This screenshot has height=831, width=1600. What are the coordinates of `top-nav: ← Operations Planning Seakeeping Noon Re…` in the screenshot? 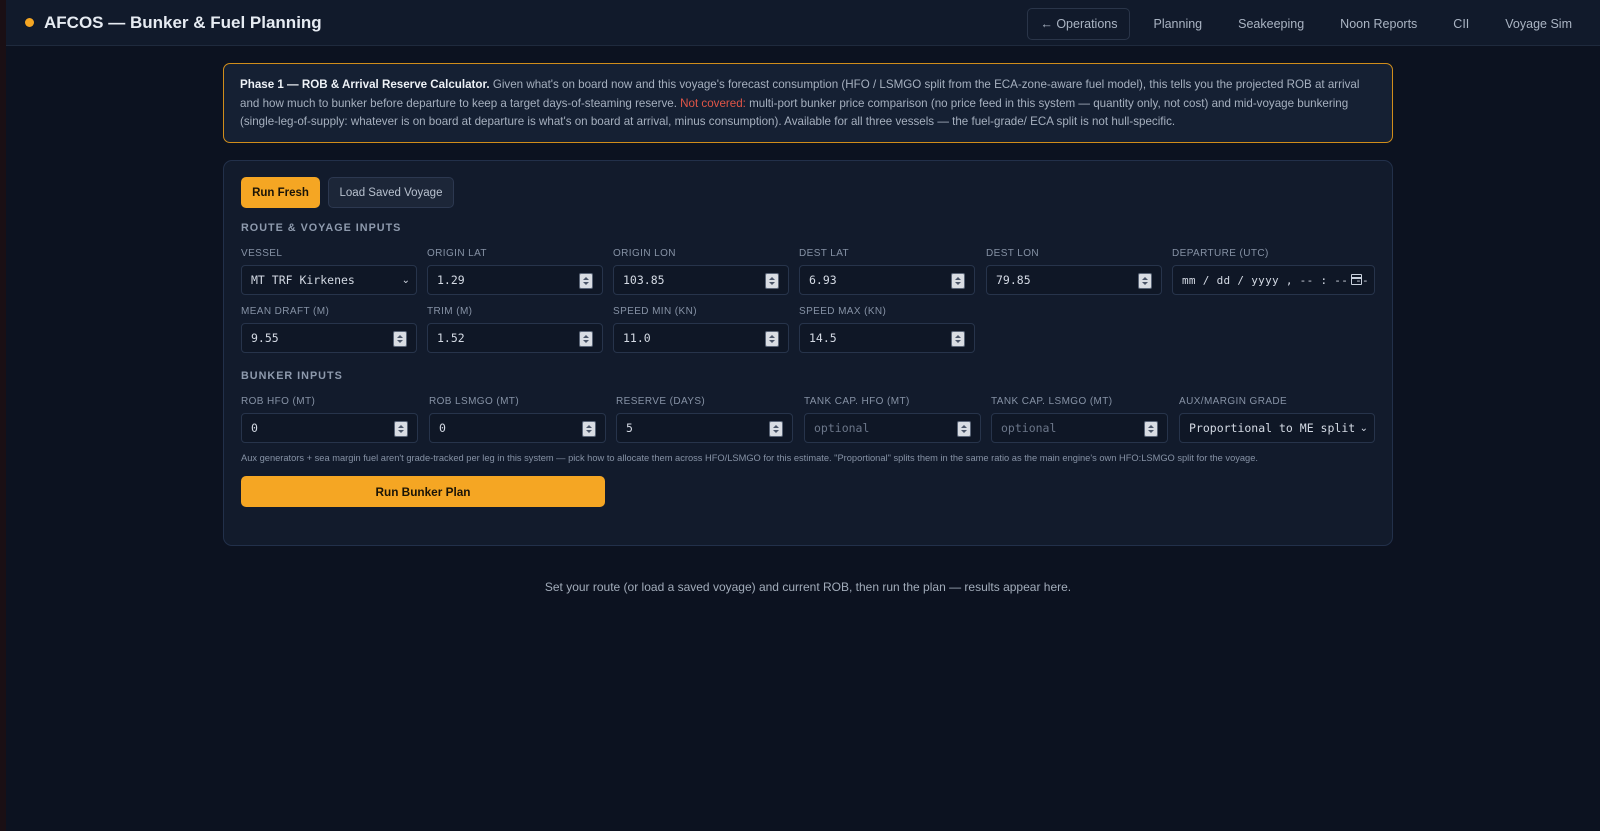 It's located at (1308, 24).